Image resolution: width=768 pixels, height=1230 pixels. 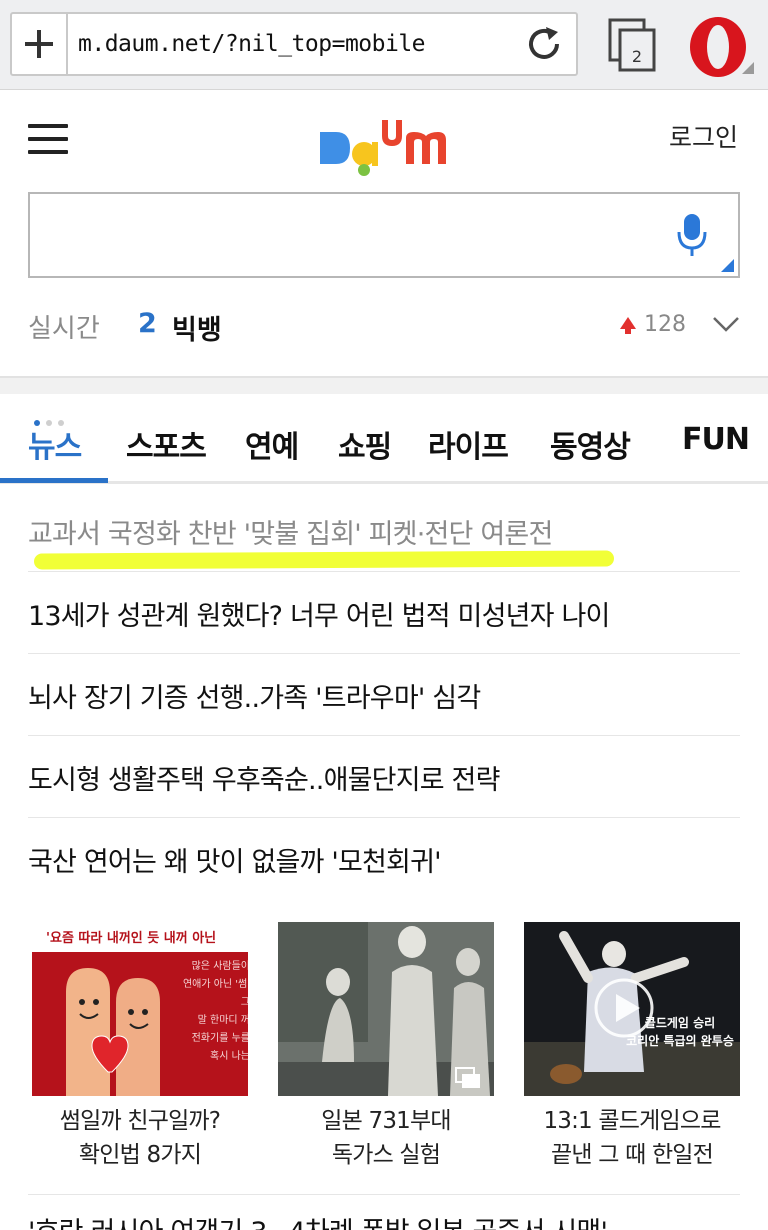 I want to click on tab-fun: FUN, so click(x=716, y=439).